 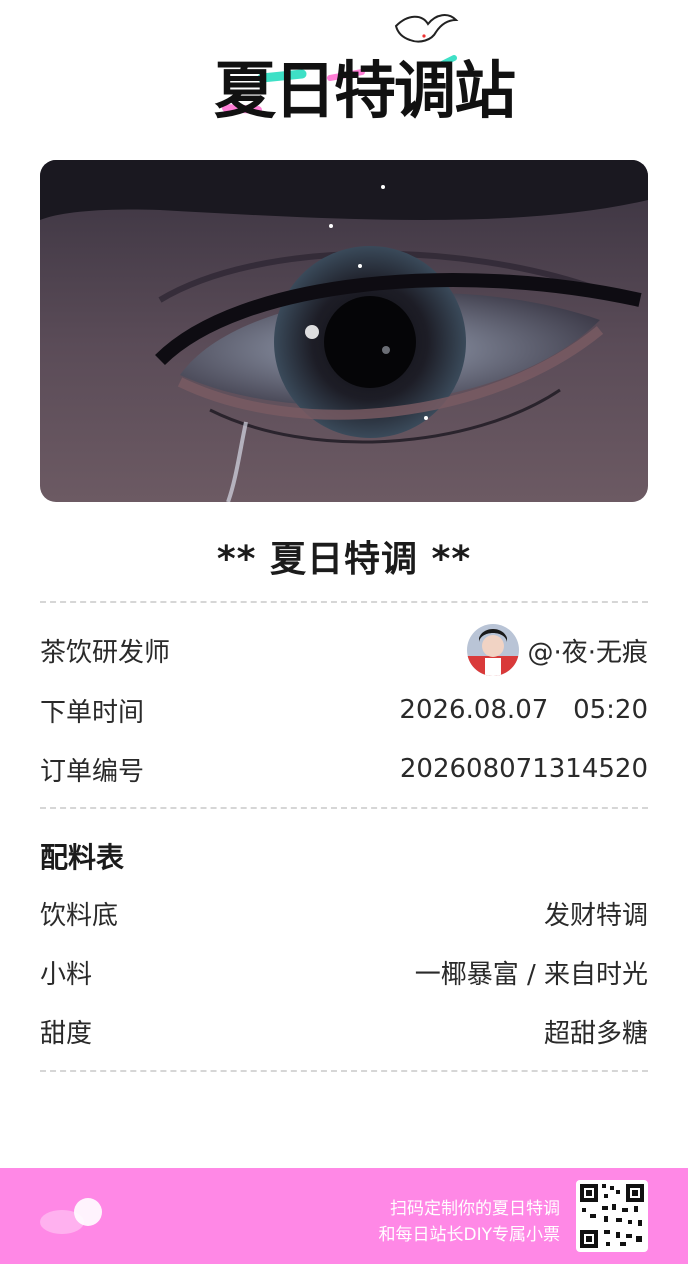 I want to click on footer-line-1: 扫码定制你的夏日特调, so click(x=475, y=1209).